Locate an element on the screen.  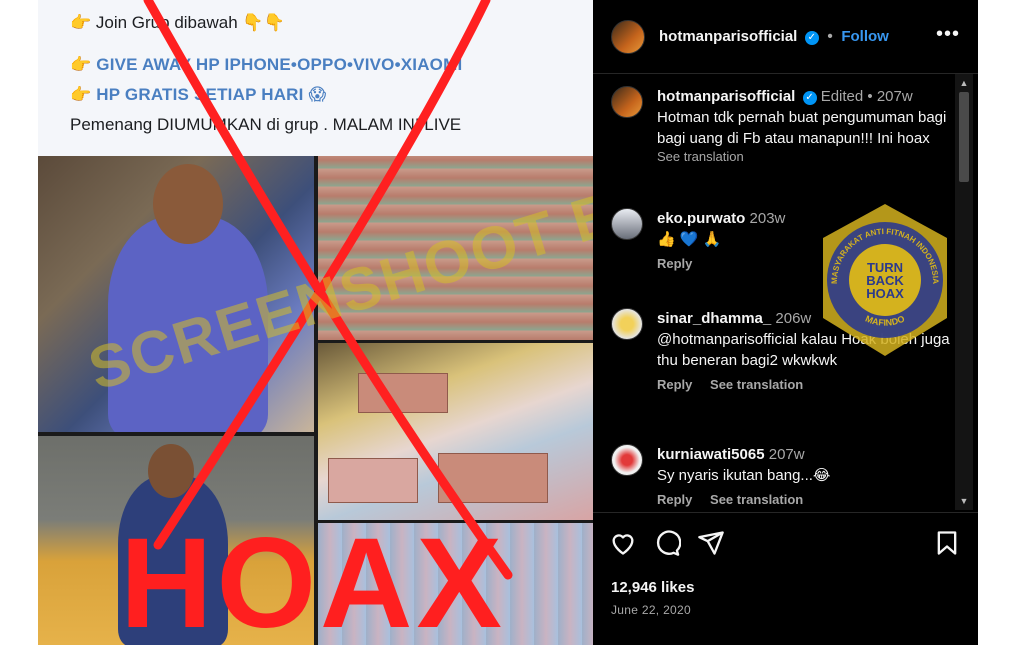
comment-time: 207w is located at coordinates (787, 454).